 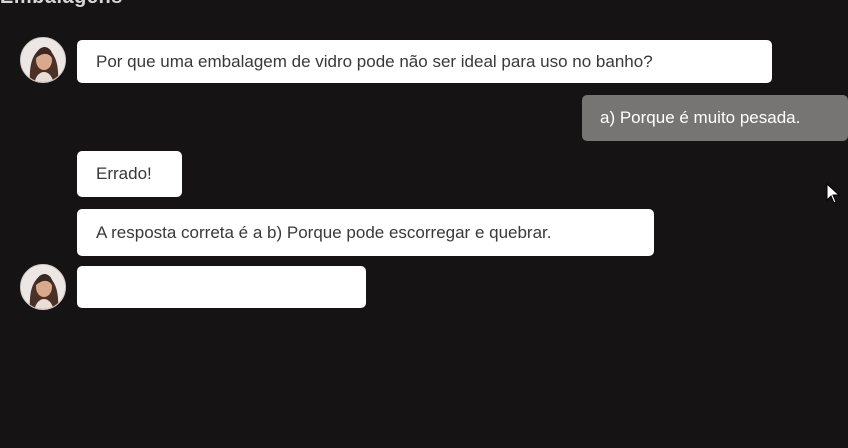 I want to click on typing-bubble, so click(x=221, y=287).